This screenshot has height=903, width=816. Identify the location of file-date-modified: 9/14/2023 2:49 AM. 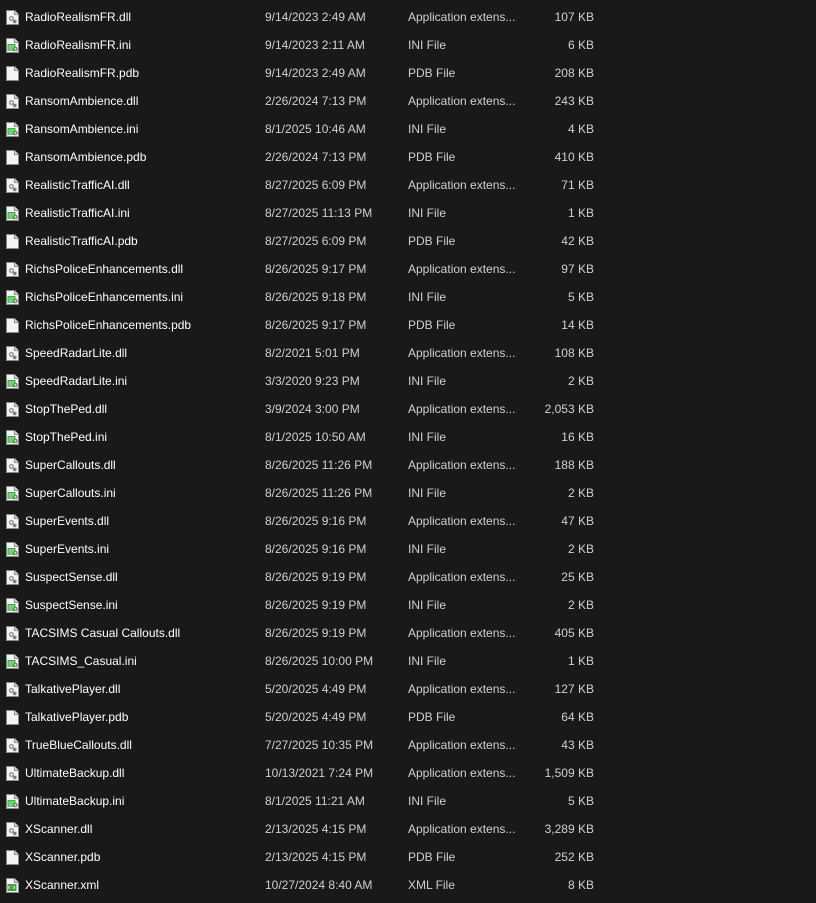
(315, 17).